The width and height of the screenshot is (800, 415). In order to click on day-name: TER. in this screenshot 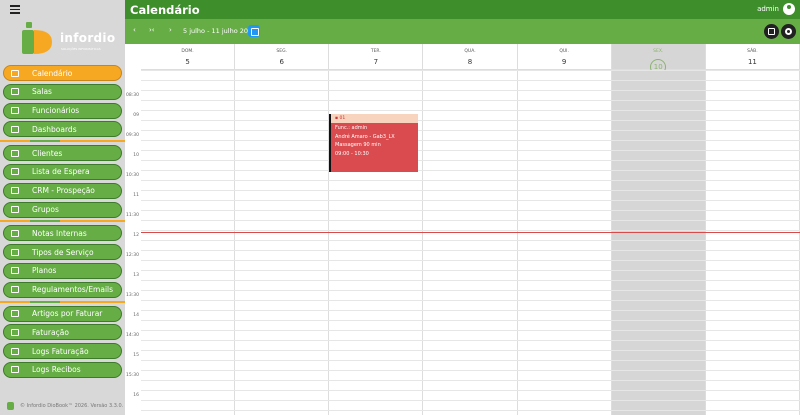, I will do `click(375, 51)`.